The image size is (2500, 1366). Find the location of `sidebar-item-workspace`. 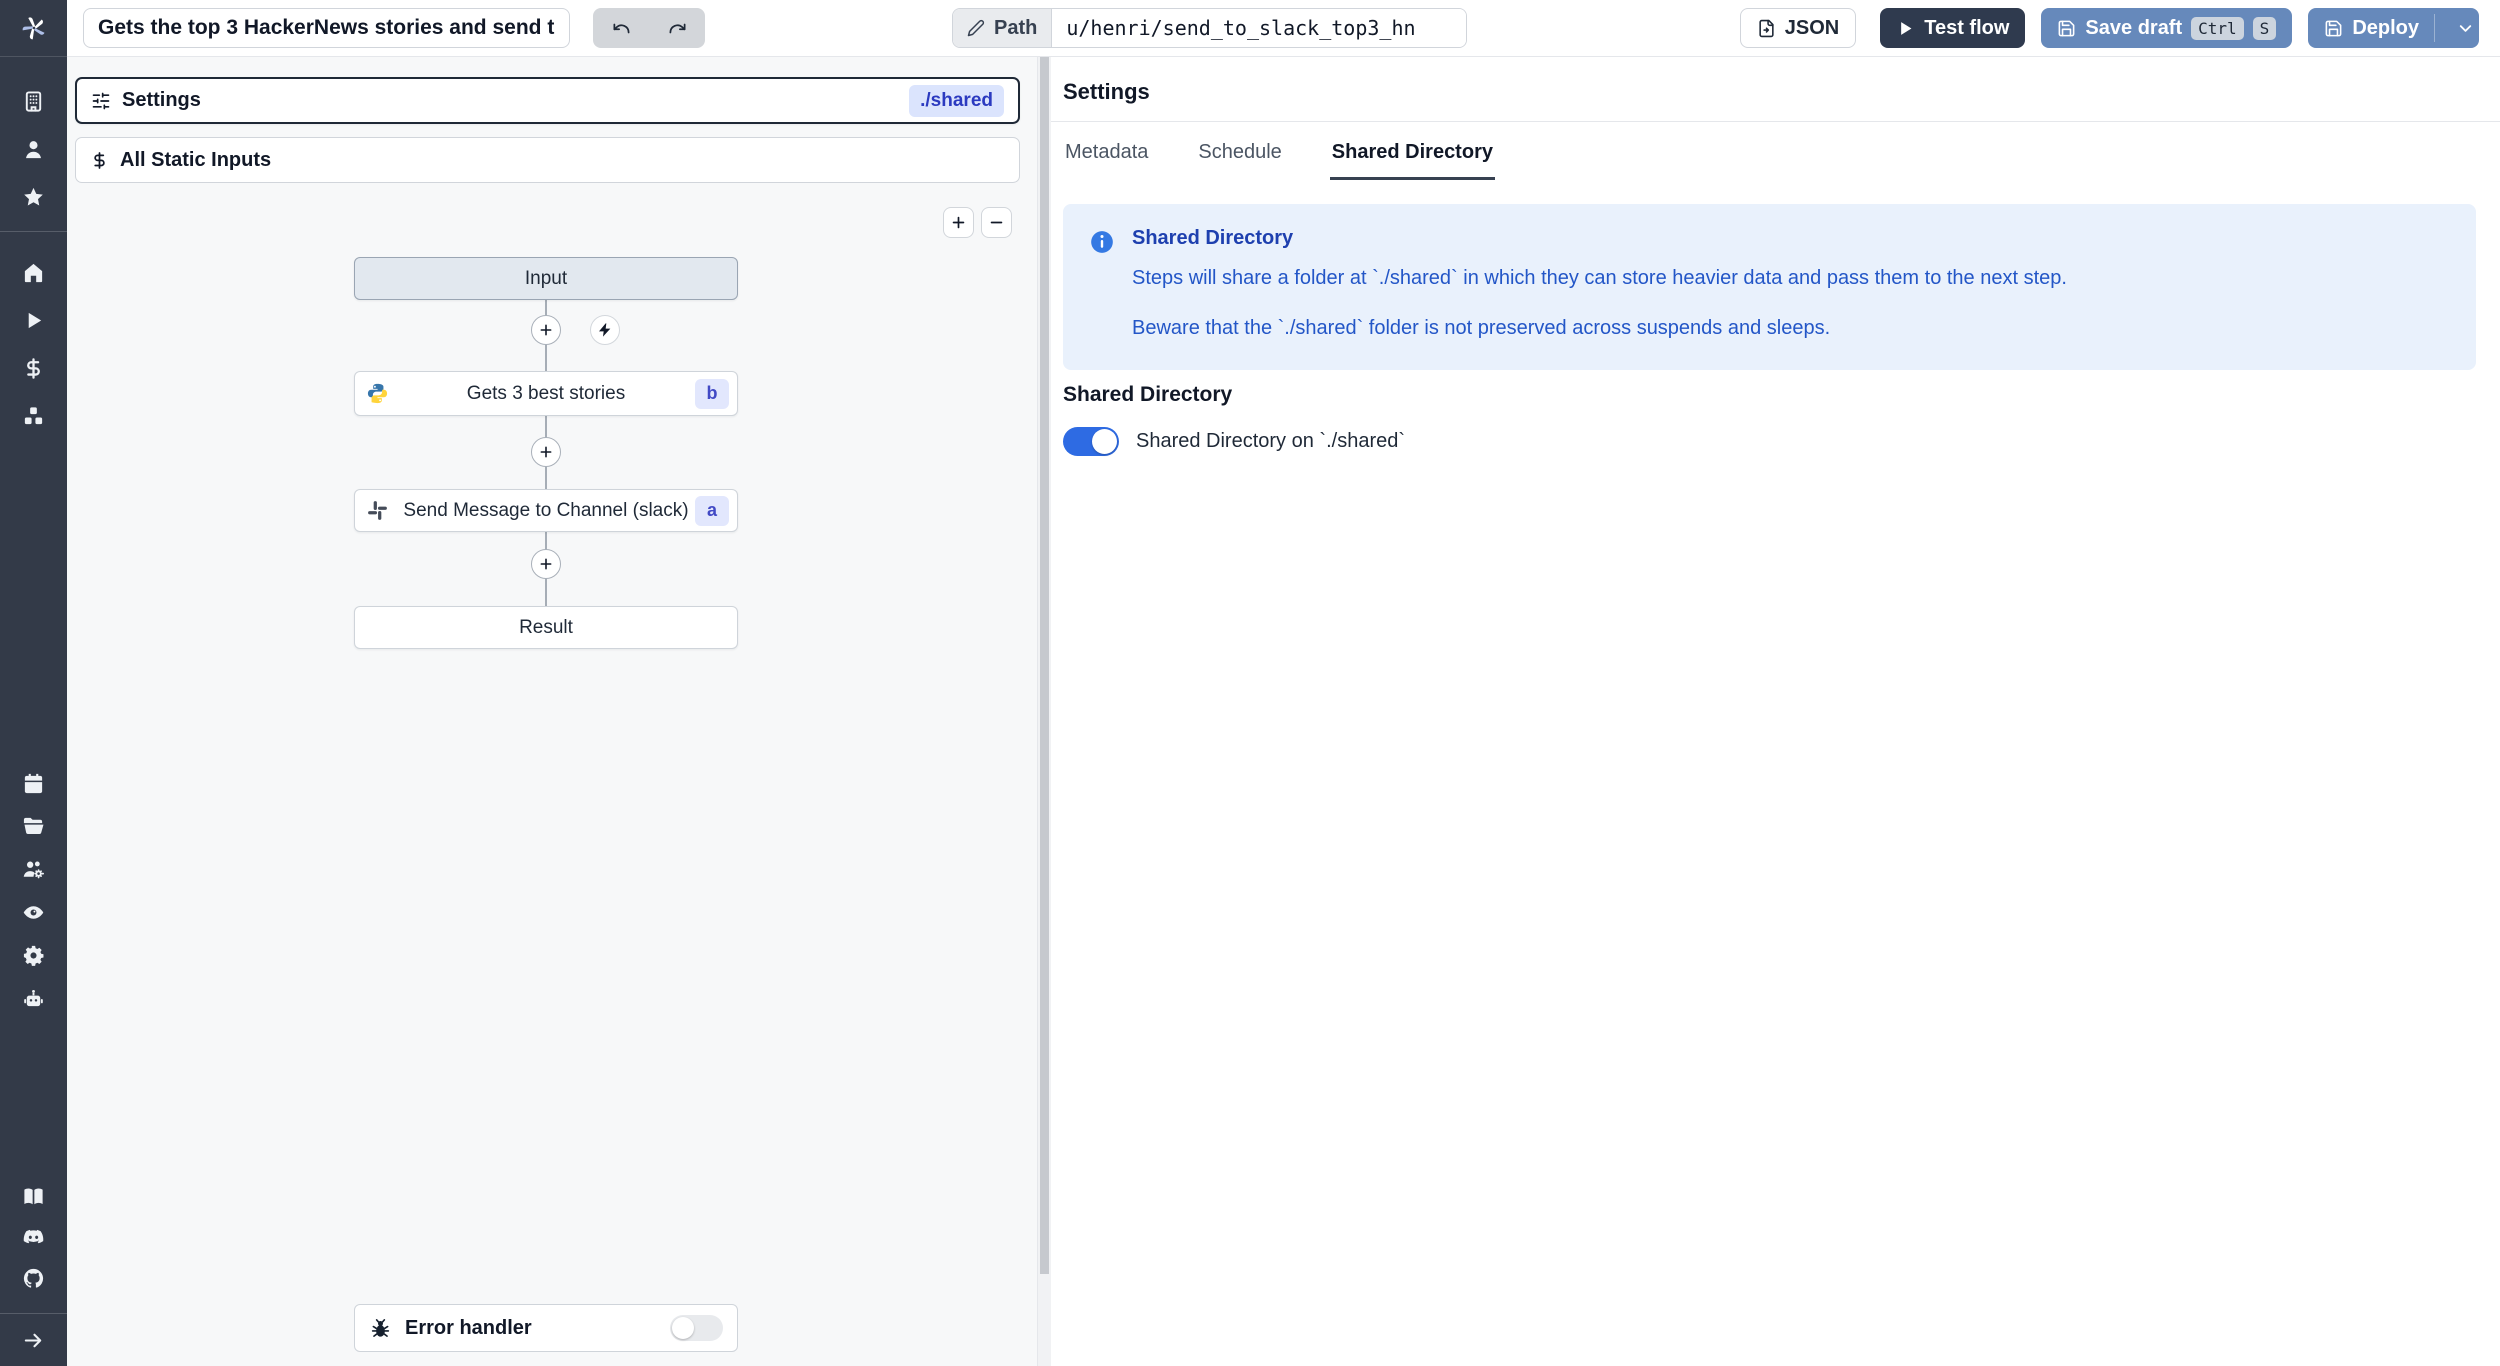

sidebar-item-workspace is located at coordinates (33, 101).